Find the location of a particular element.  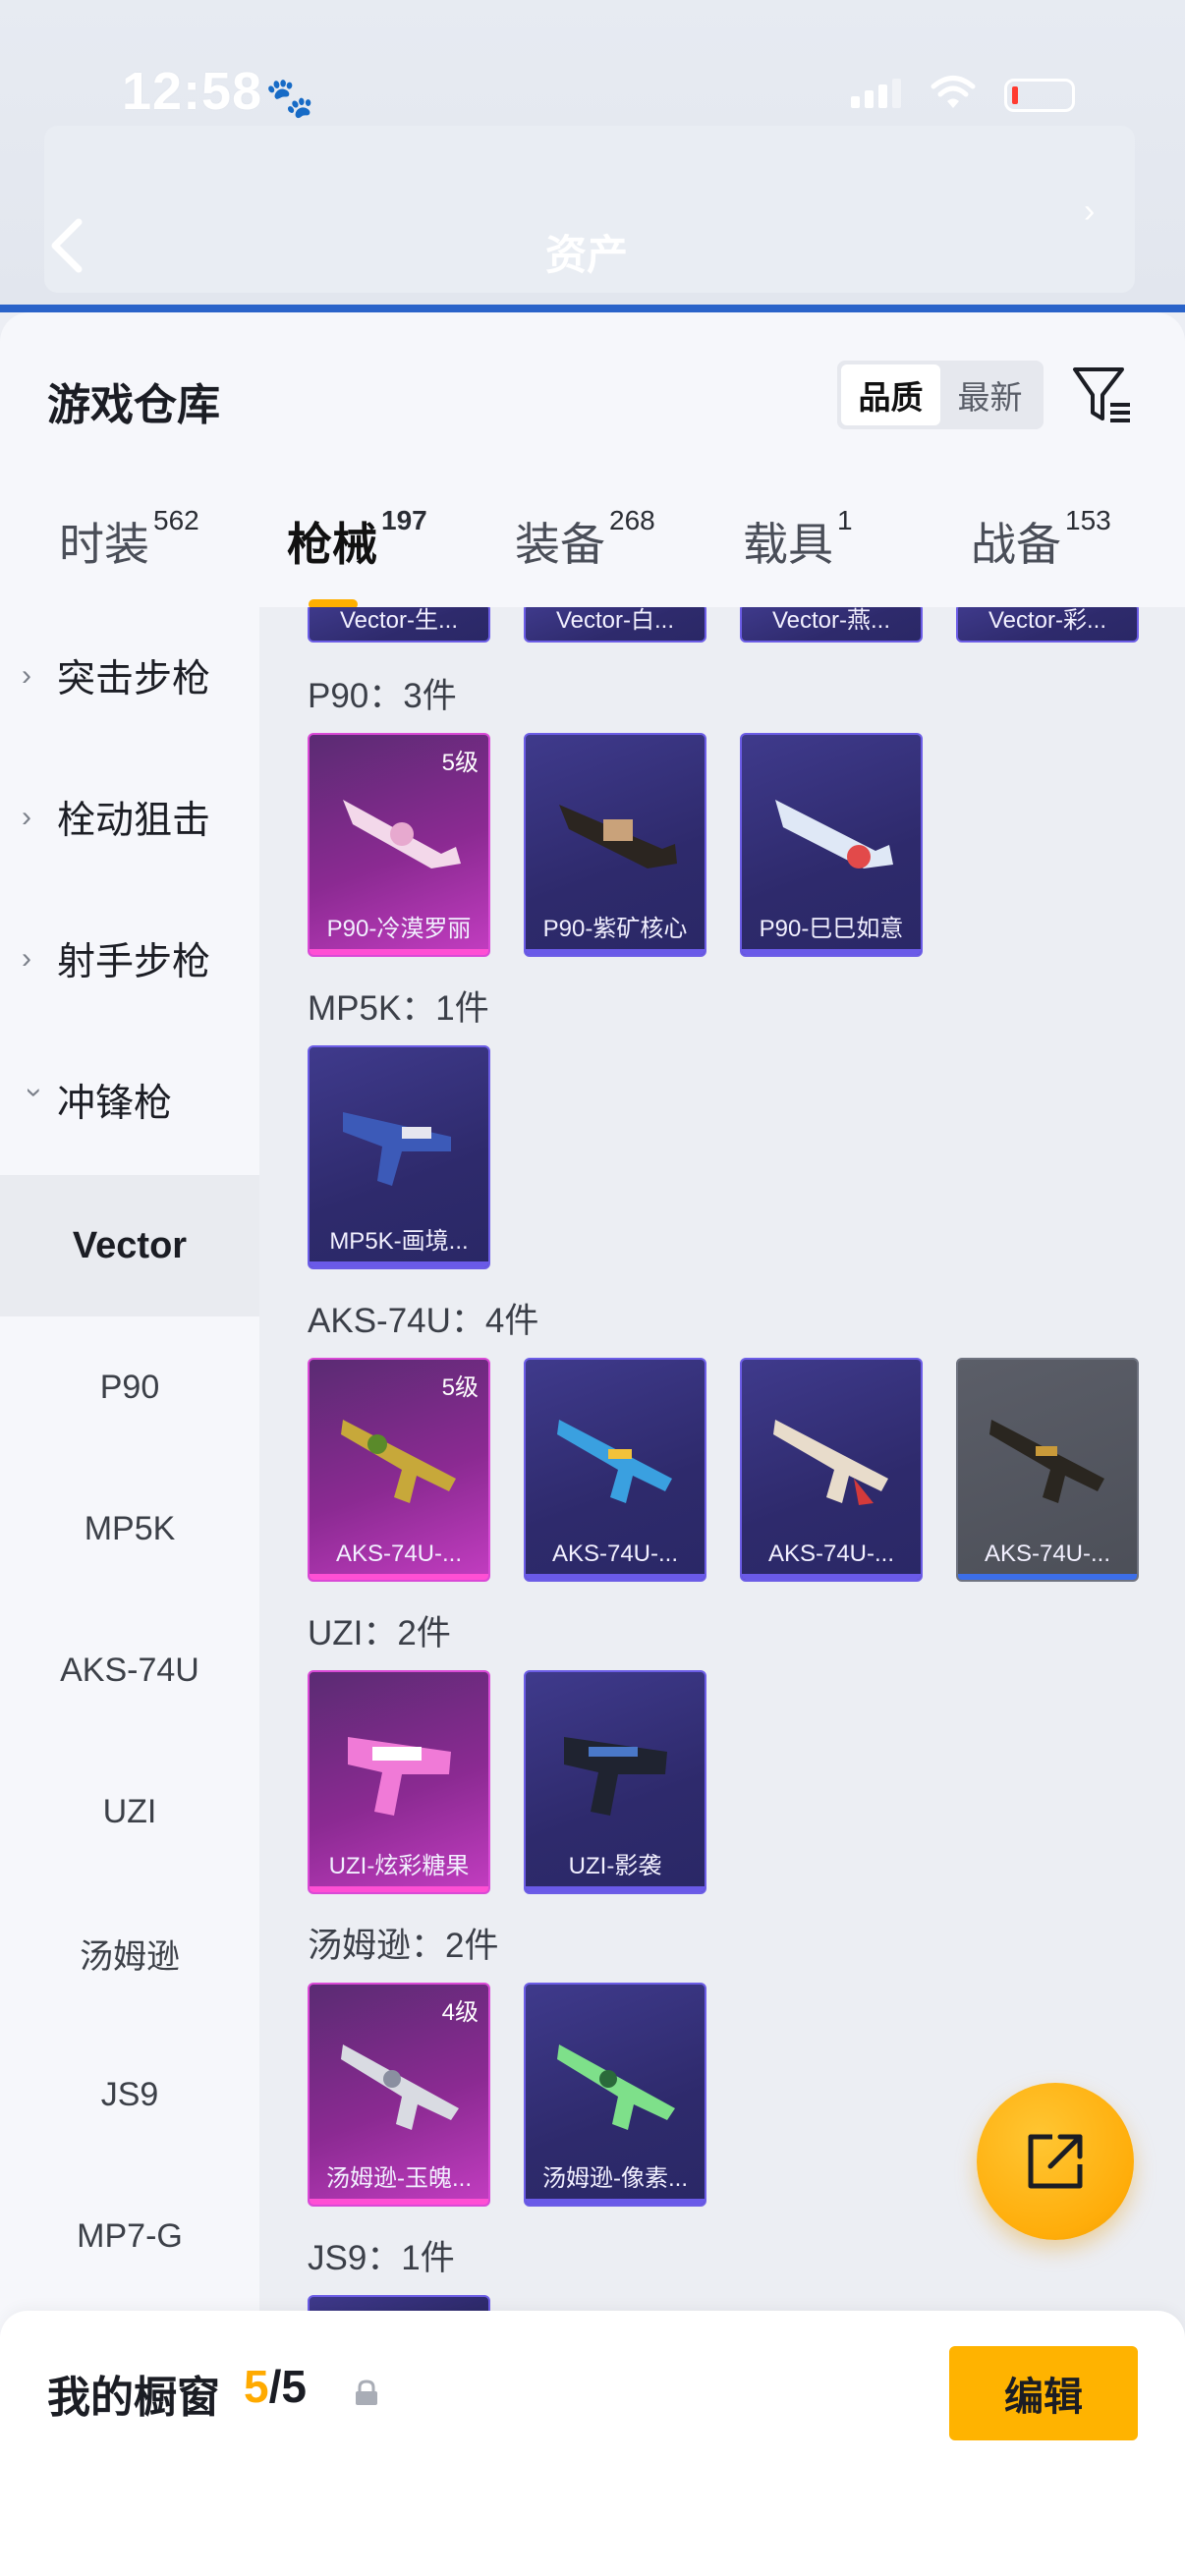

sheet-title: 游戏仓库 is located at coordinates (134, 405).